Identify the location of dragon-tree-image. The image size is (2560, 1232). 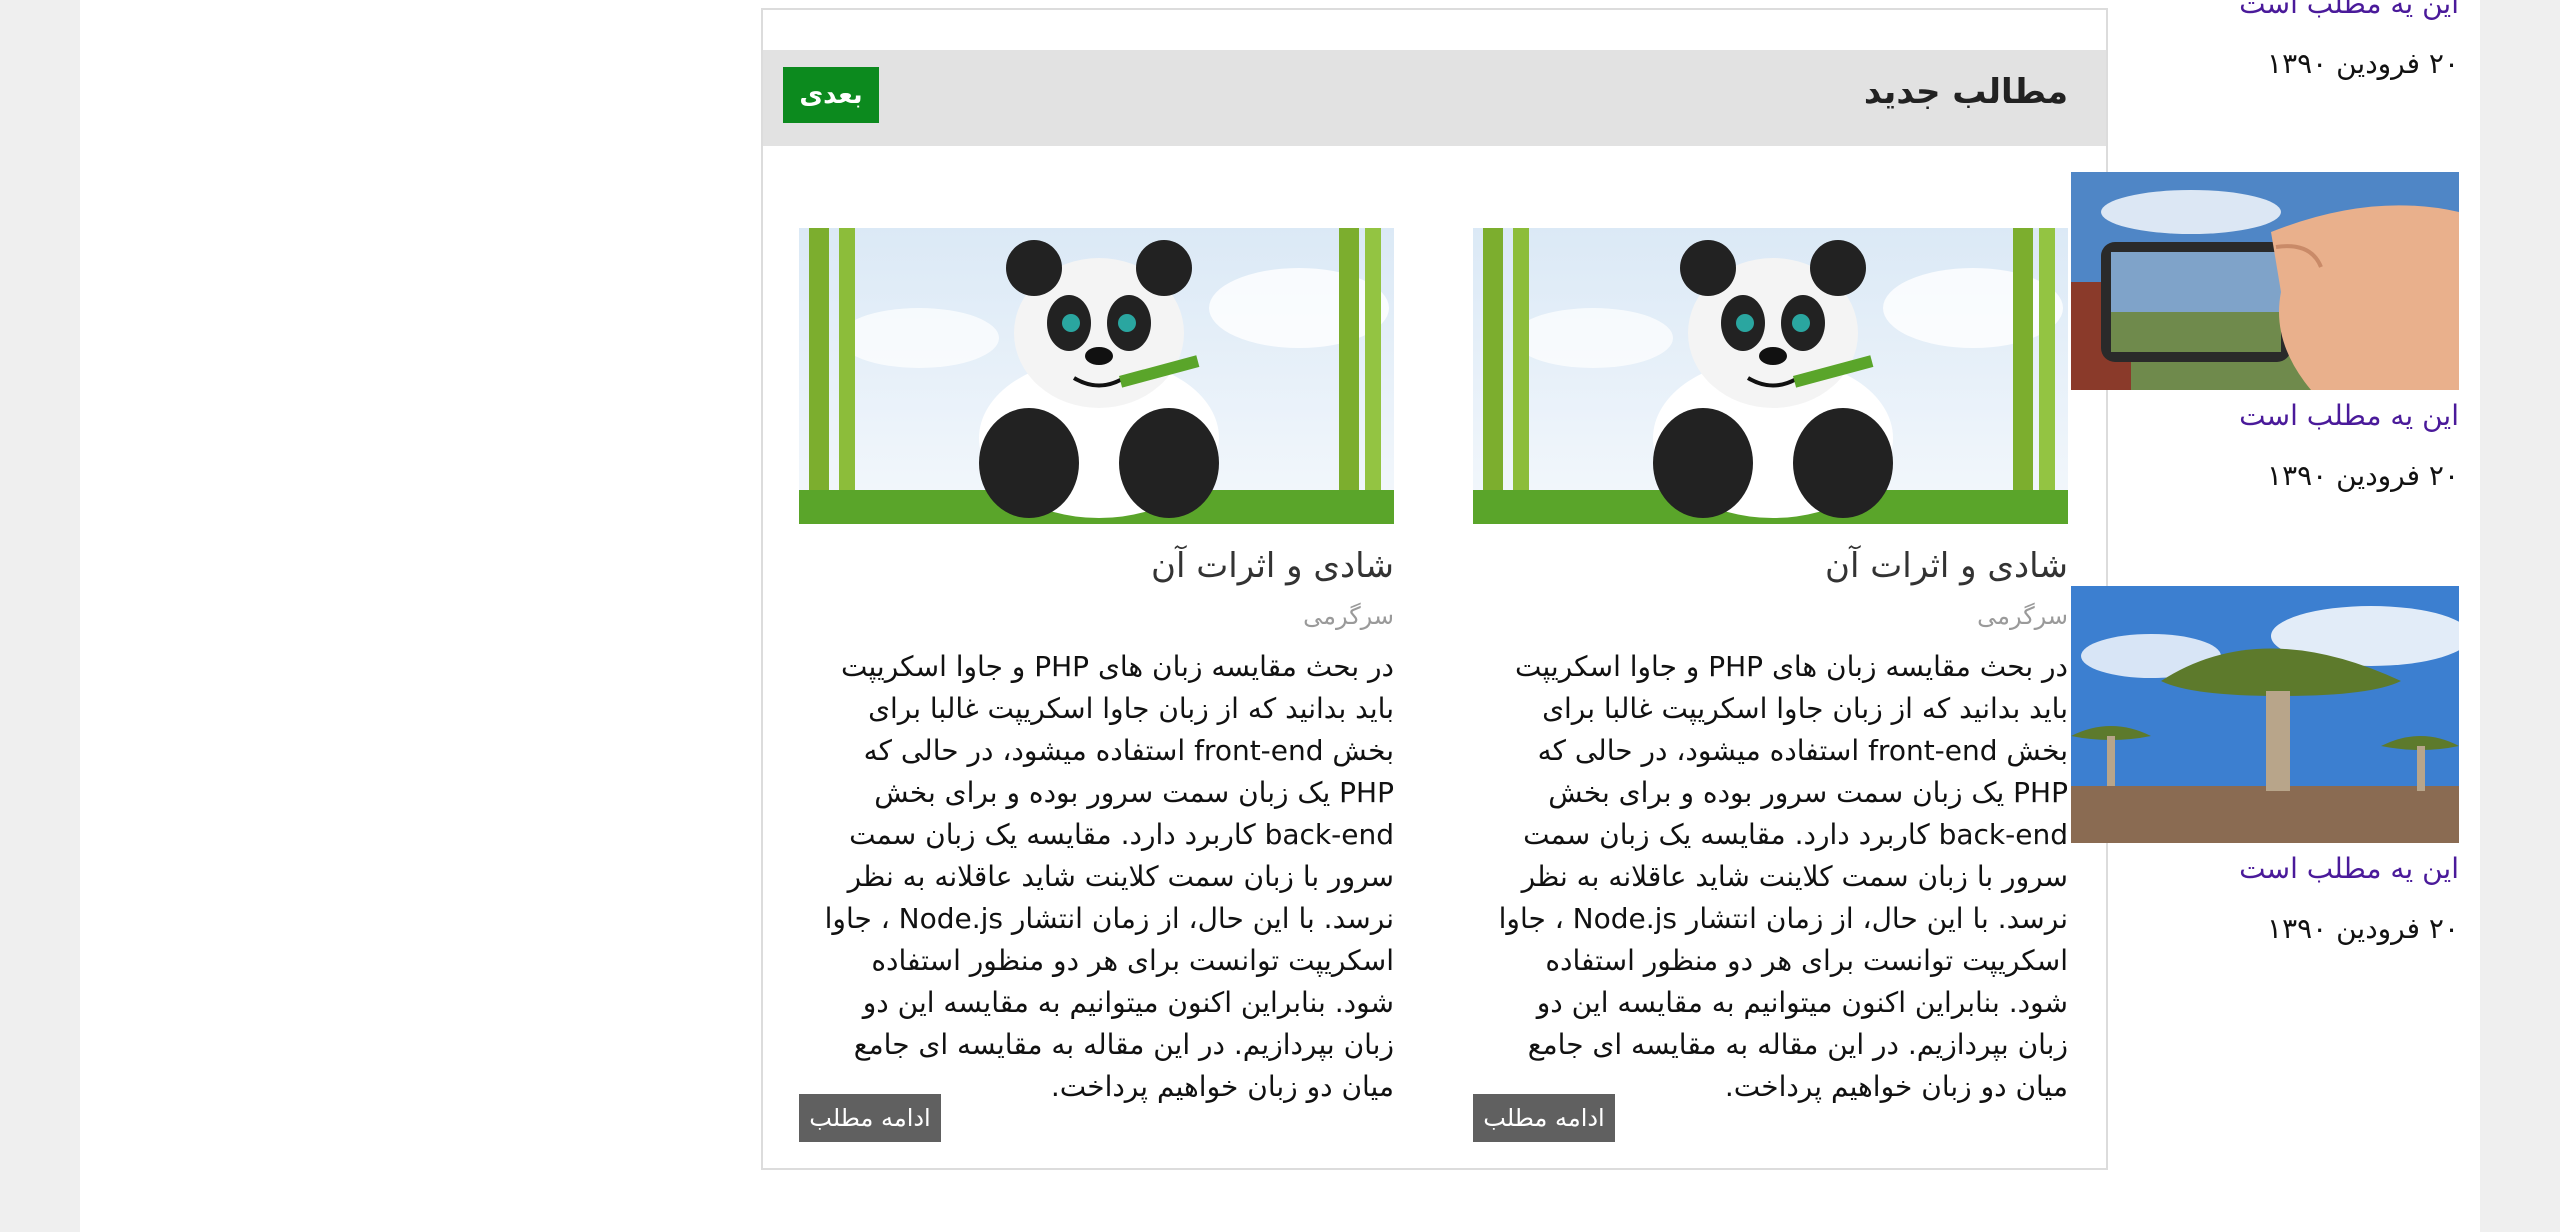
(2265, 714).